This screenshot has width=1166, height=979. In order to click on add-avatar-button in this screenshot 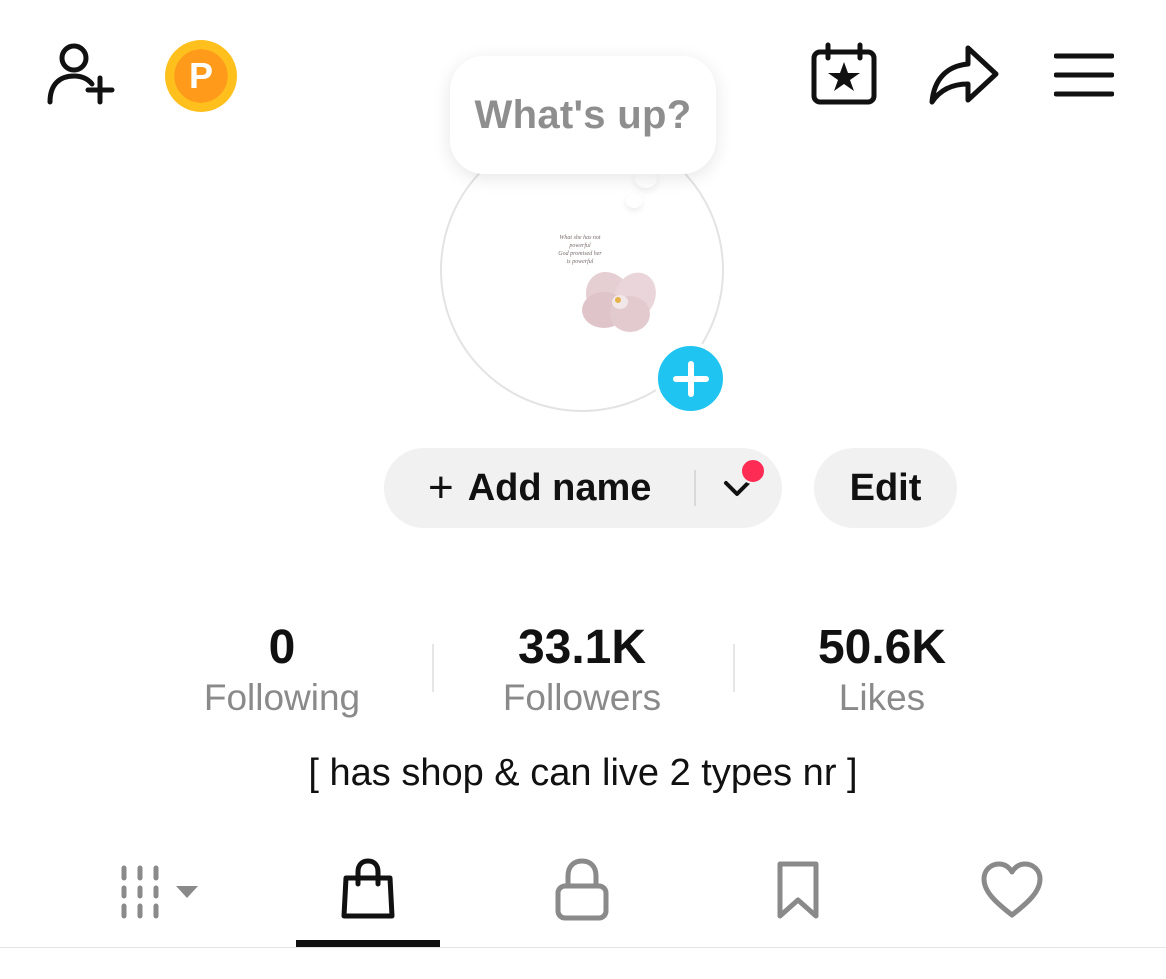, I will do `click(690, 378)`.